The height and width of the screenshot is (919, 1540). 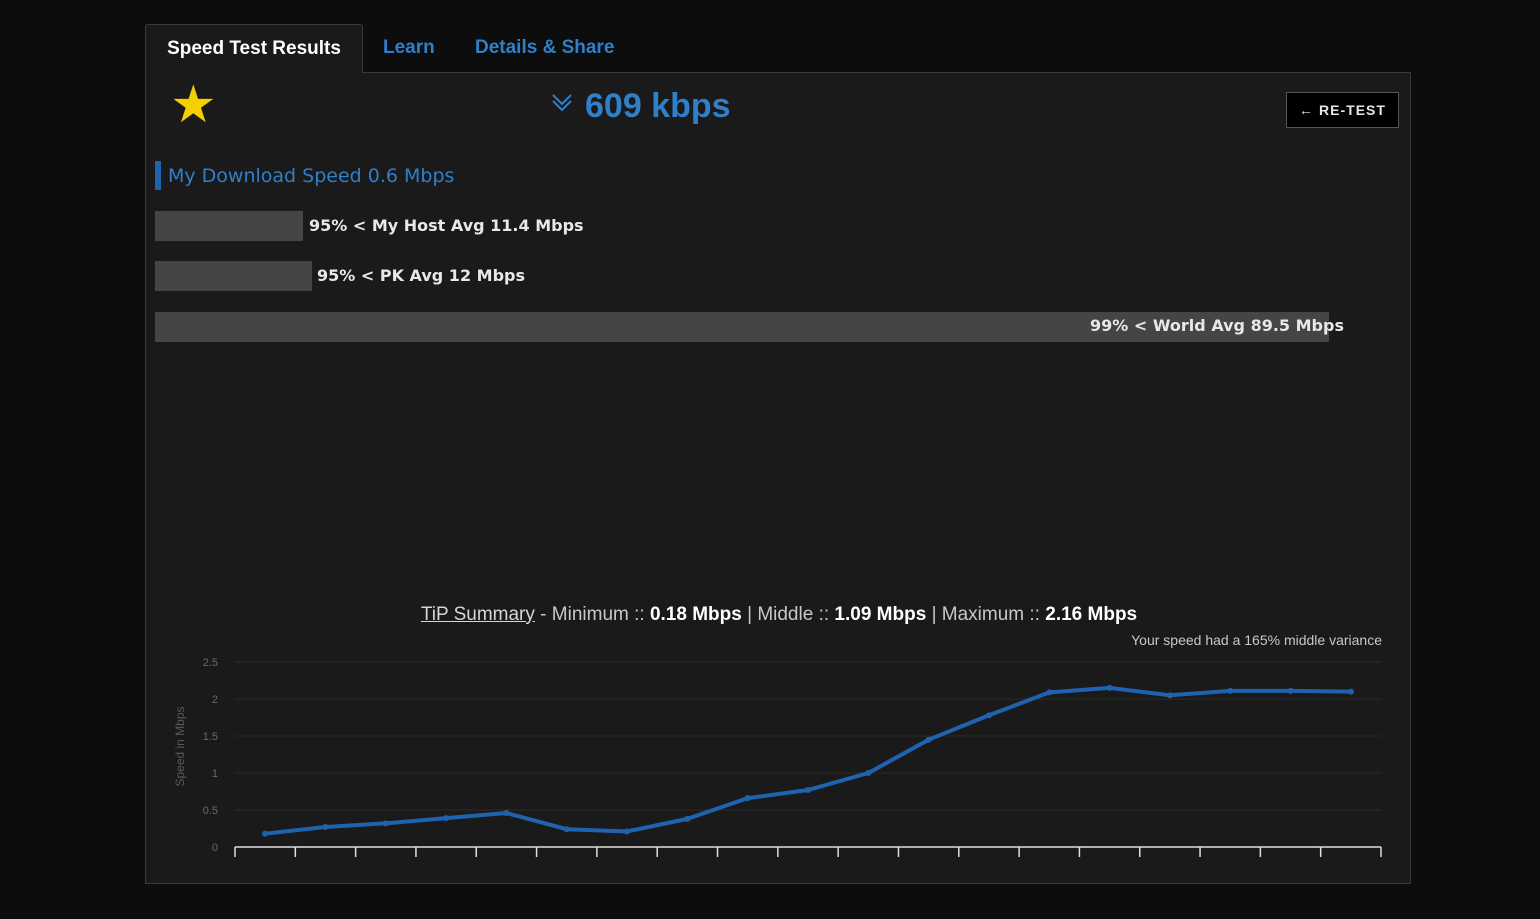 What do you see at coordinates (544, 48) in the screenshot?
I see `tab-details-share: Details & Share` at bounding box center [544, 48].